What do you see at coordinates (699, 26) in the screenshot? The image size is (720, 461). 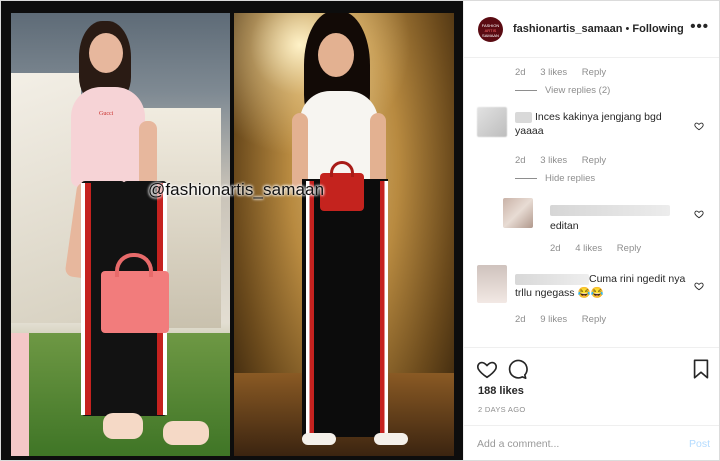 I see `more-icon: •••` at bounding box center [699, 26].